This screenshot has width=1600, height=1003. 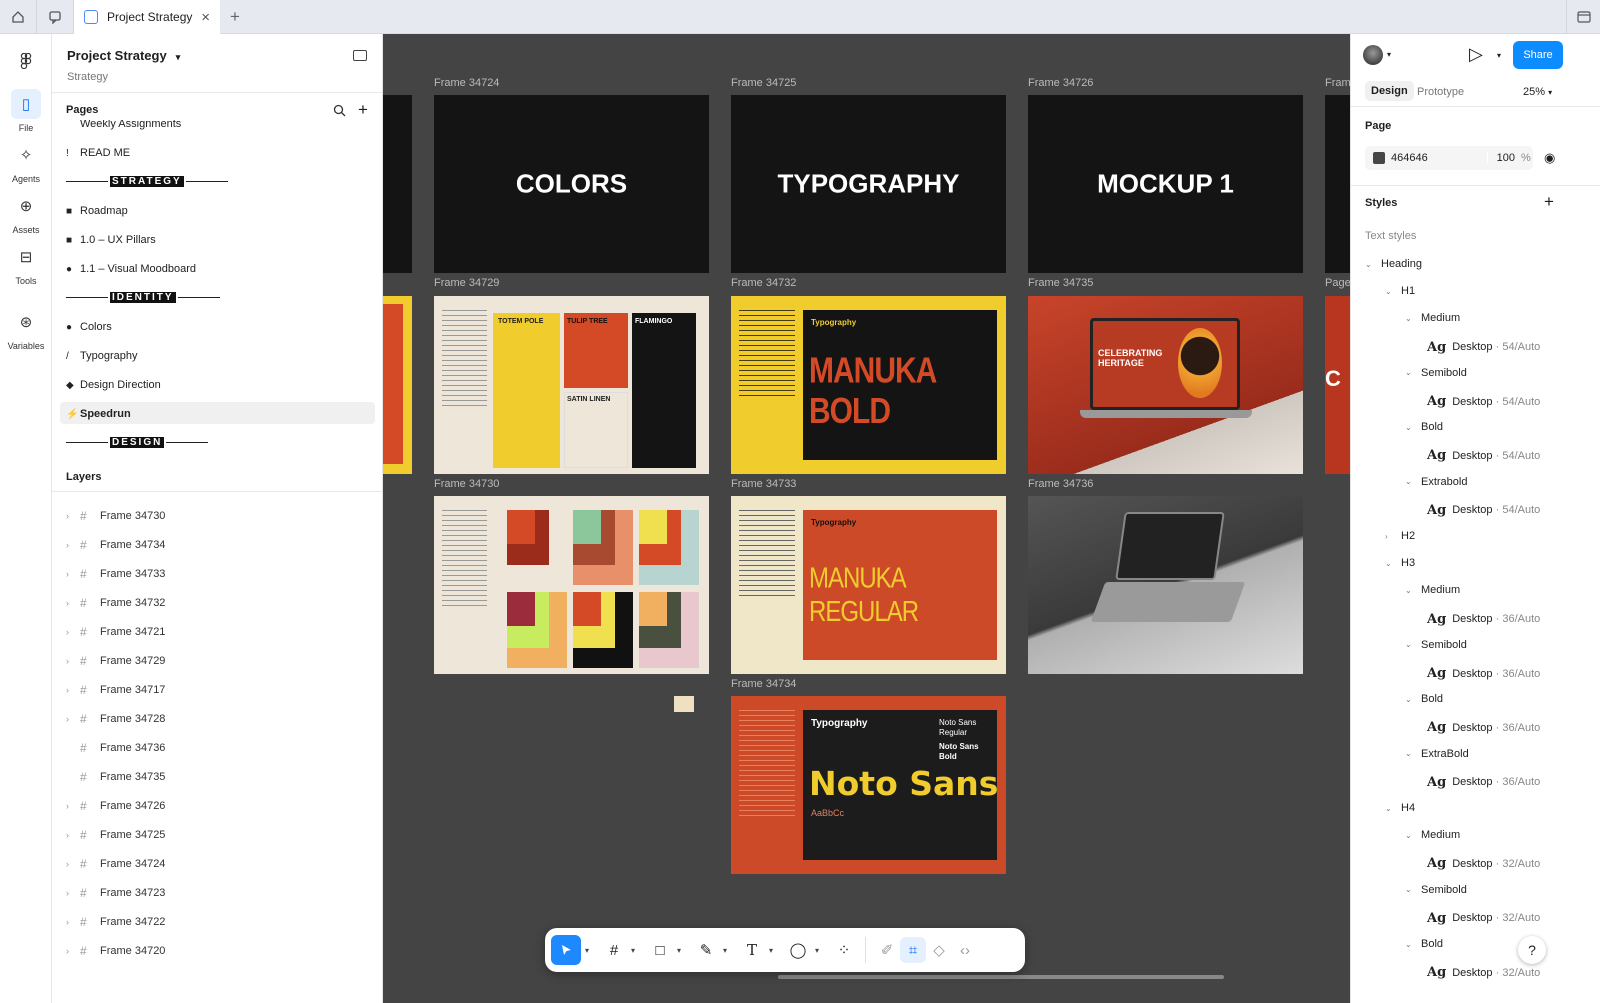 I want to click on actions-icon: ⁘, so click(x=844, y=950).